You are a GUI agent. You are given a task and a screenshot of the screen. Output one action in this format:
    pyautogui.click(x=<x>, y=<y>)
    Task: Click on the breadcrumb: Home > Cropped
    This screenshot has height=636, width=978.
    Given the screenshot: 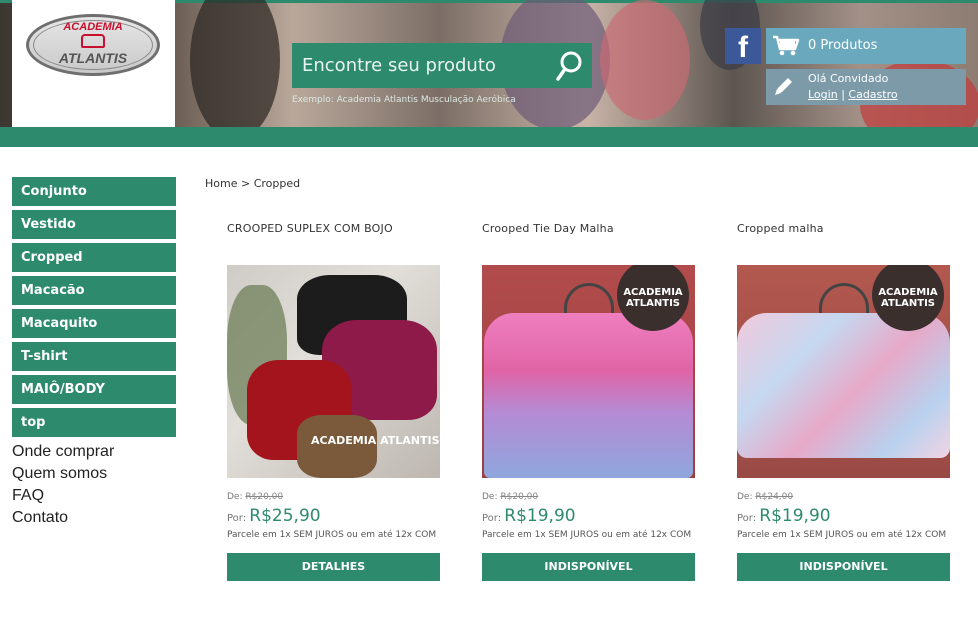 What is the action you would take?
    pyautogui.click(x=252, y=183)
    